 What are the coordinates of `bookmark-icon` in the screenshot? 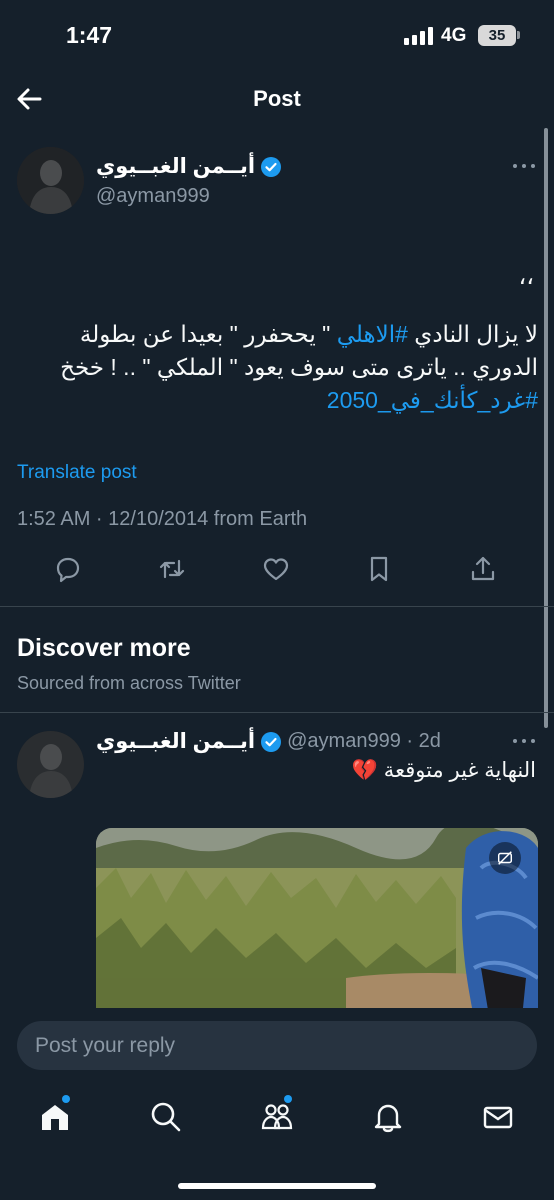 It's located at (379, 569).